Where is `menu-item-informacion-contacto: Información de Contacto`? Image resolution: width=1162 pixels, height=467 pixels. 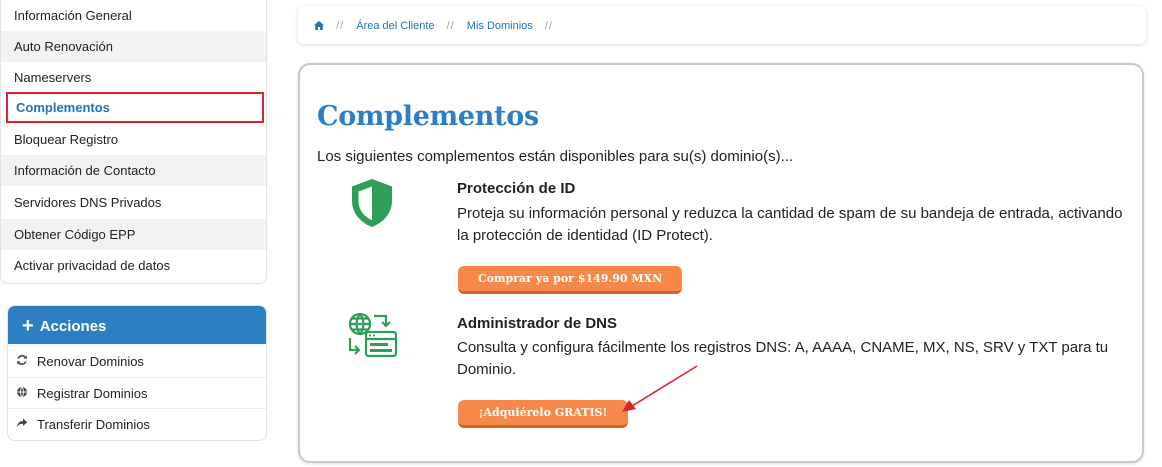 menu-item-informacion-contacto: Información de Contacto is located at coordinates (133, 170).